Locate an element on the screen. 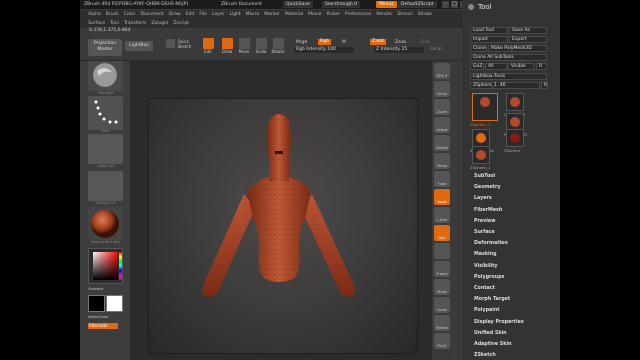 The height and width of the screenshot is (360, 640). color-square is located at coordinates (105, 266).